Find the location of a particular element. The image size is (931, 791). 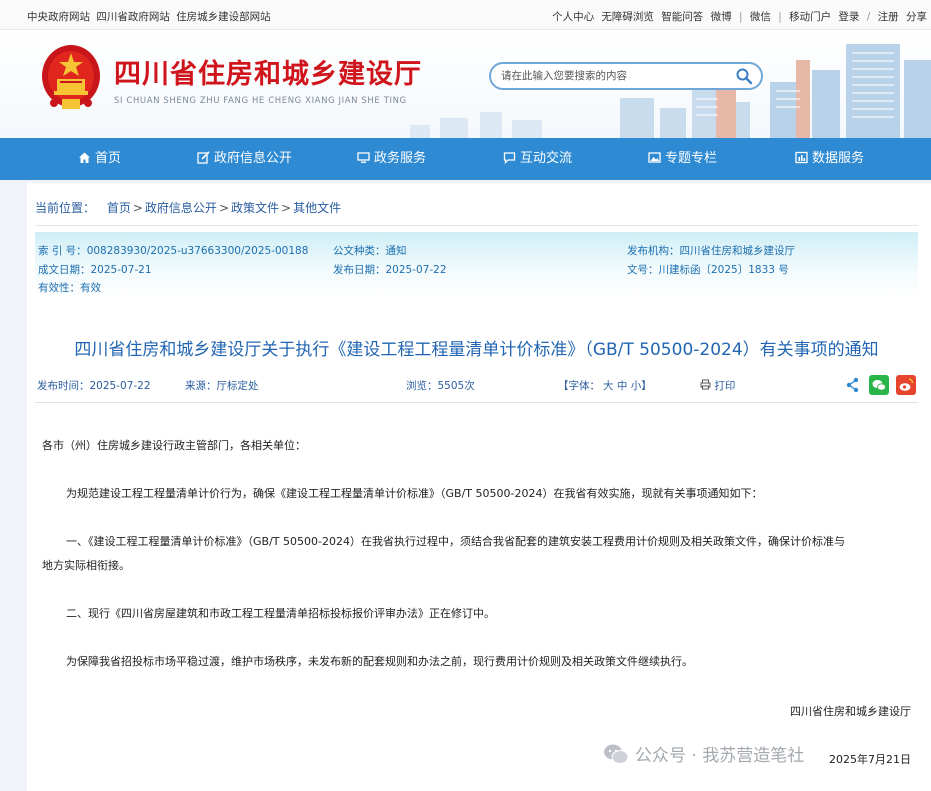

share-icon is located at coordinates (853, 385).